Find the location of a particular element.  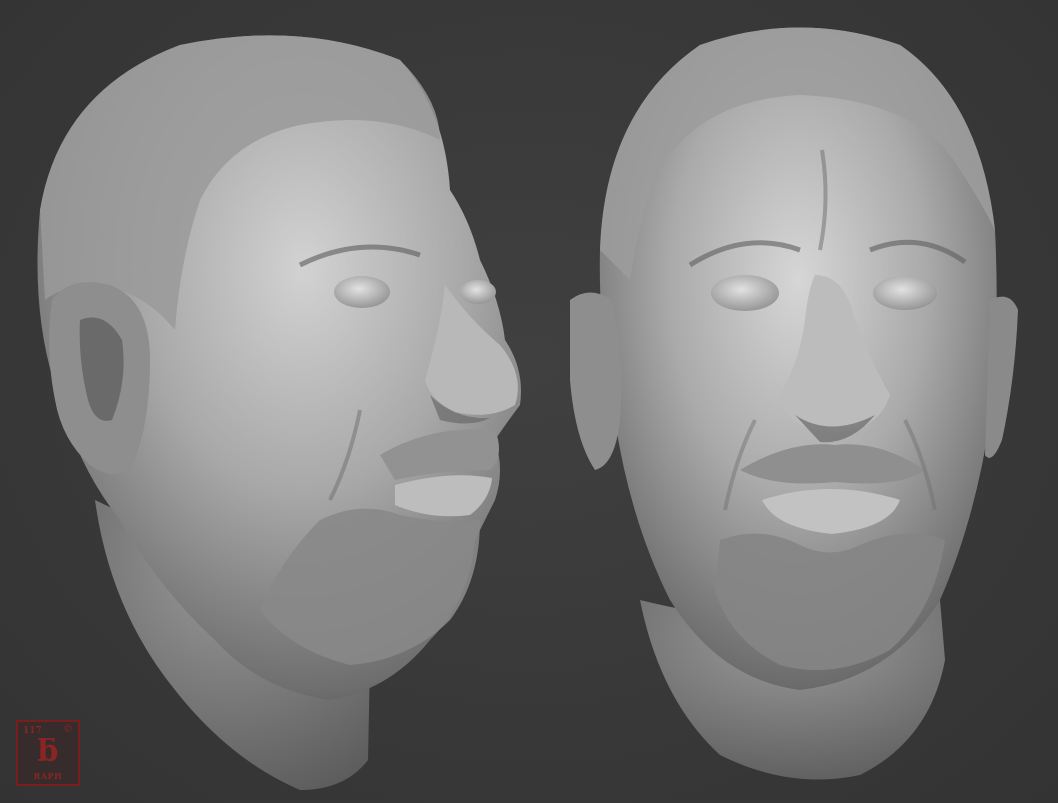

right-eye-left is located at coordinates (745, 293).